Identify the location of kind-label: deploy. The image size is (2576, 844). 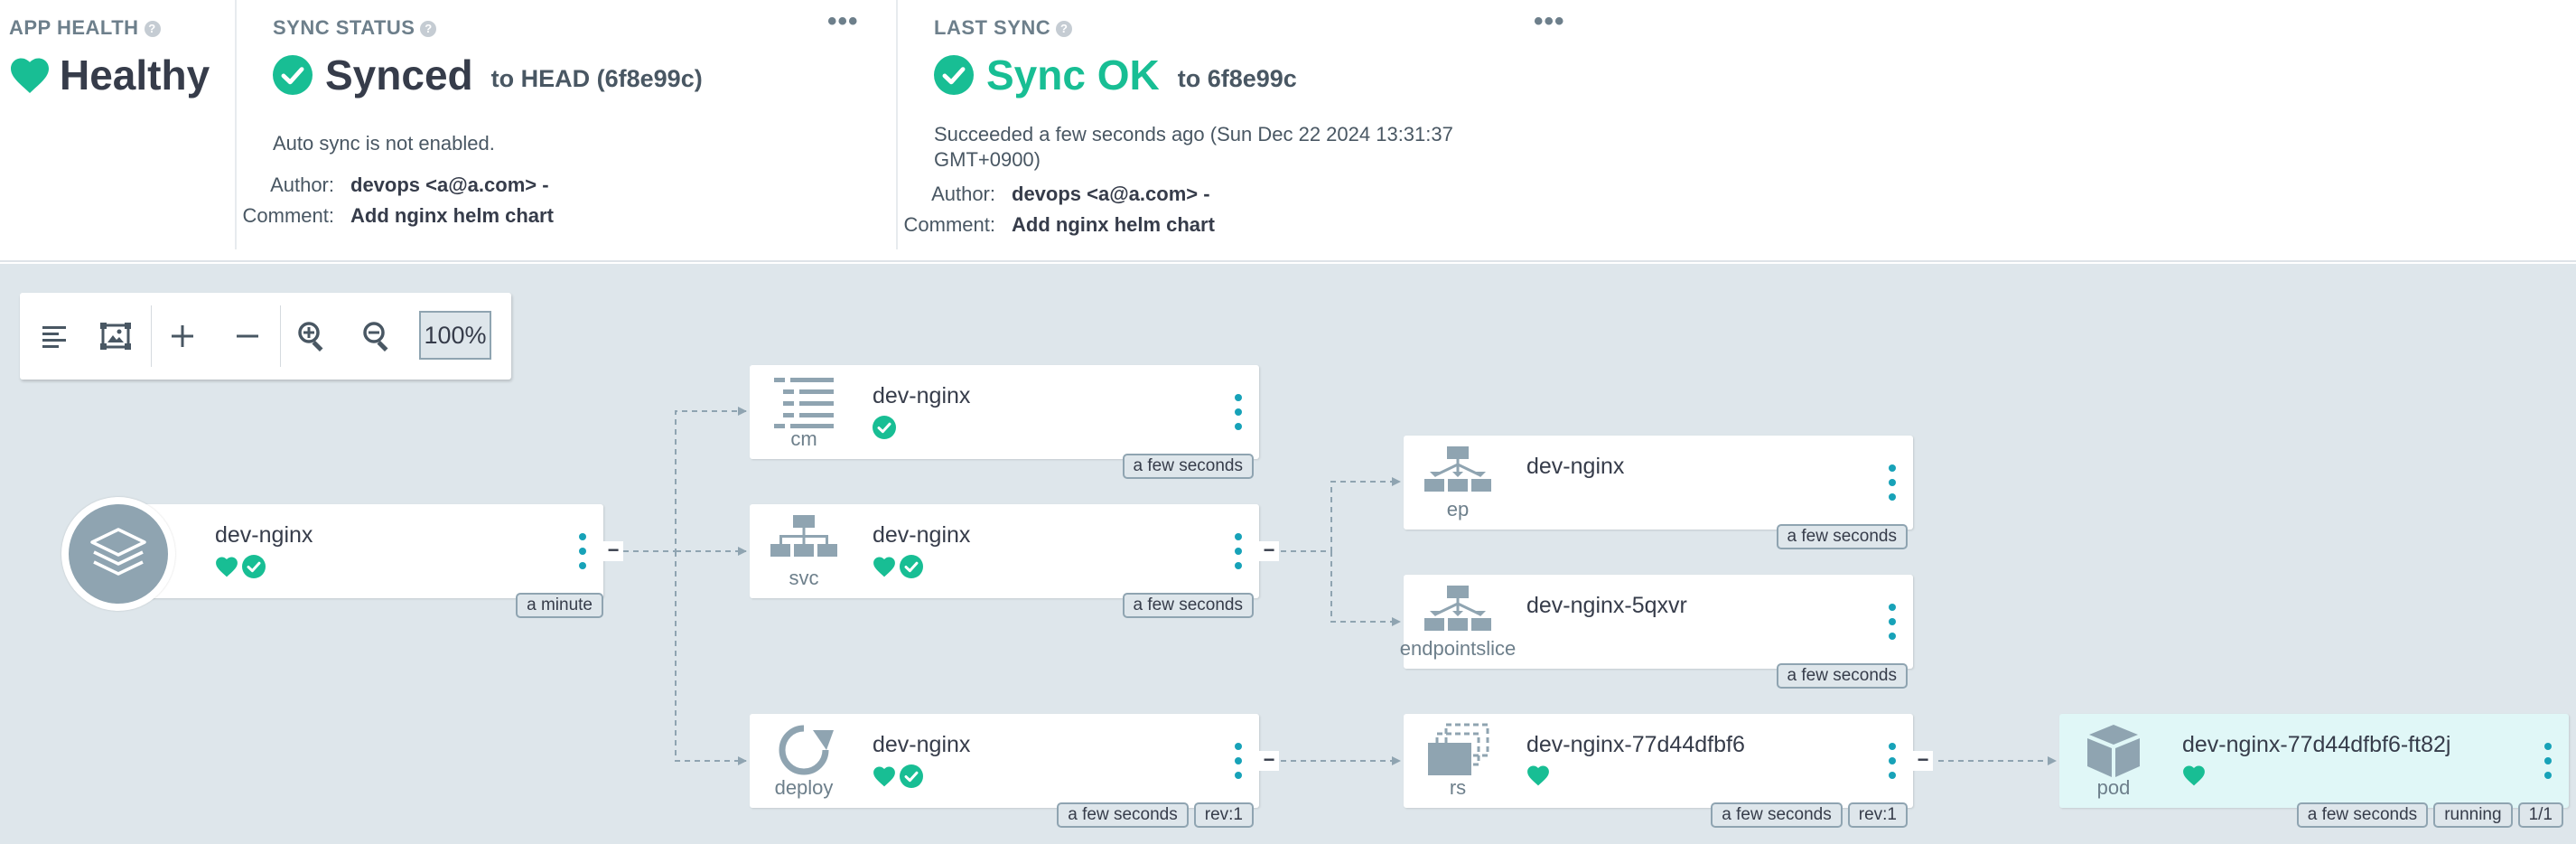
(804, 787).